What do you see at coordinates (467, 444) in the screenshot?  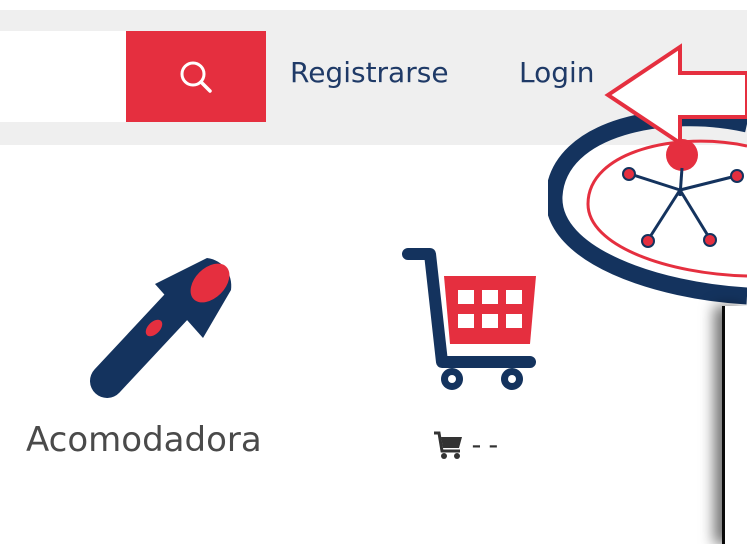 I see `cart-label: --` at bounding box center [467, 444].